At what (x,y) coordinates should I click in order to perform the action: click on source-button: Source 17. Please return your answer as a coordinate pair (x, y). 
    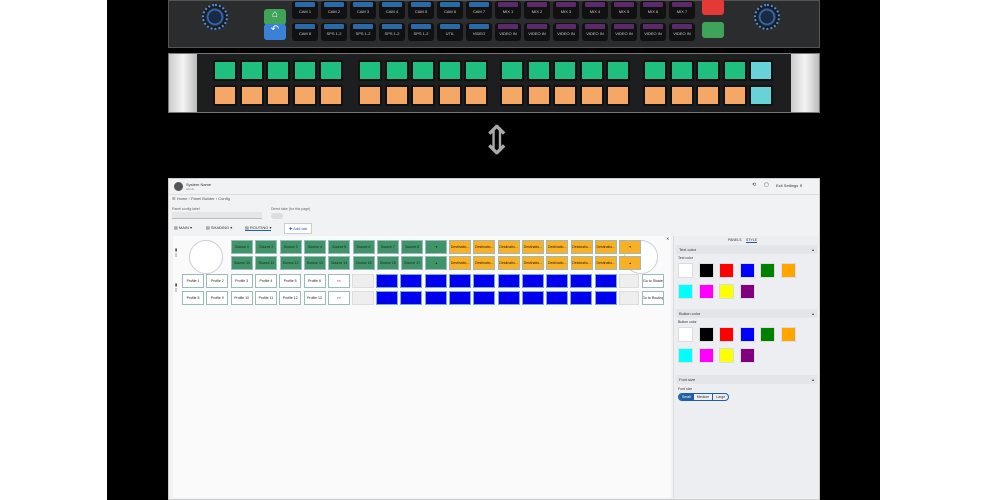
    Looking at the image, I should click on (412, 263).